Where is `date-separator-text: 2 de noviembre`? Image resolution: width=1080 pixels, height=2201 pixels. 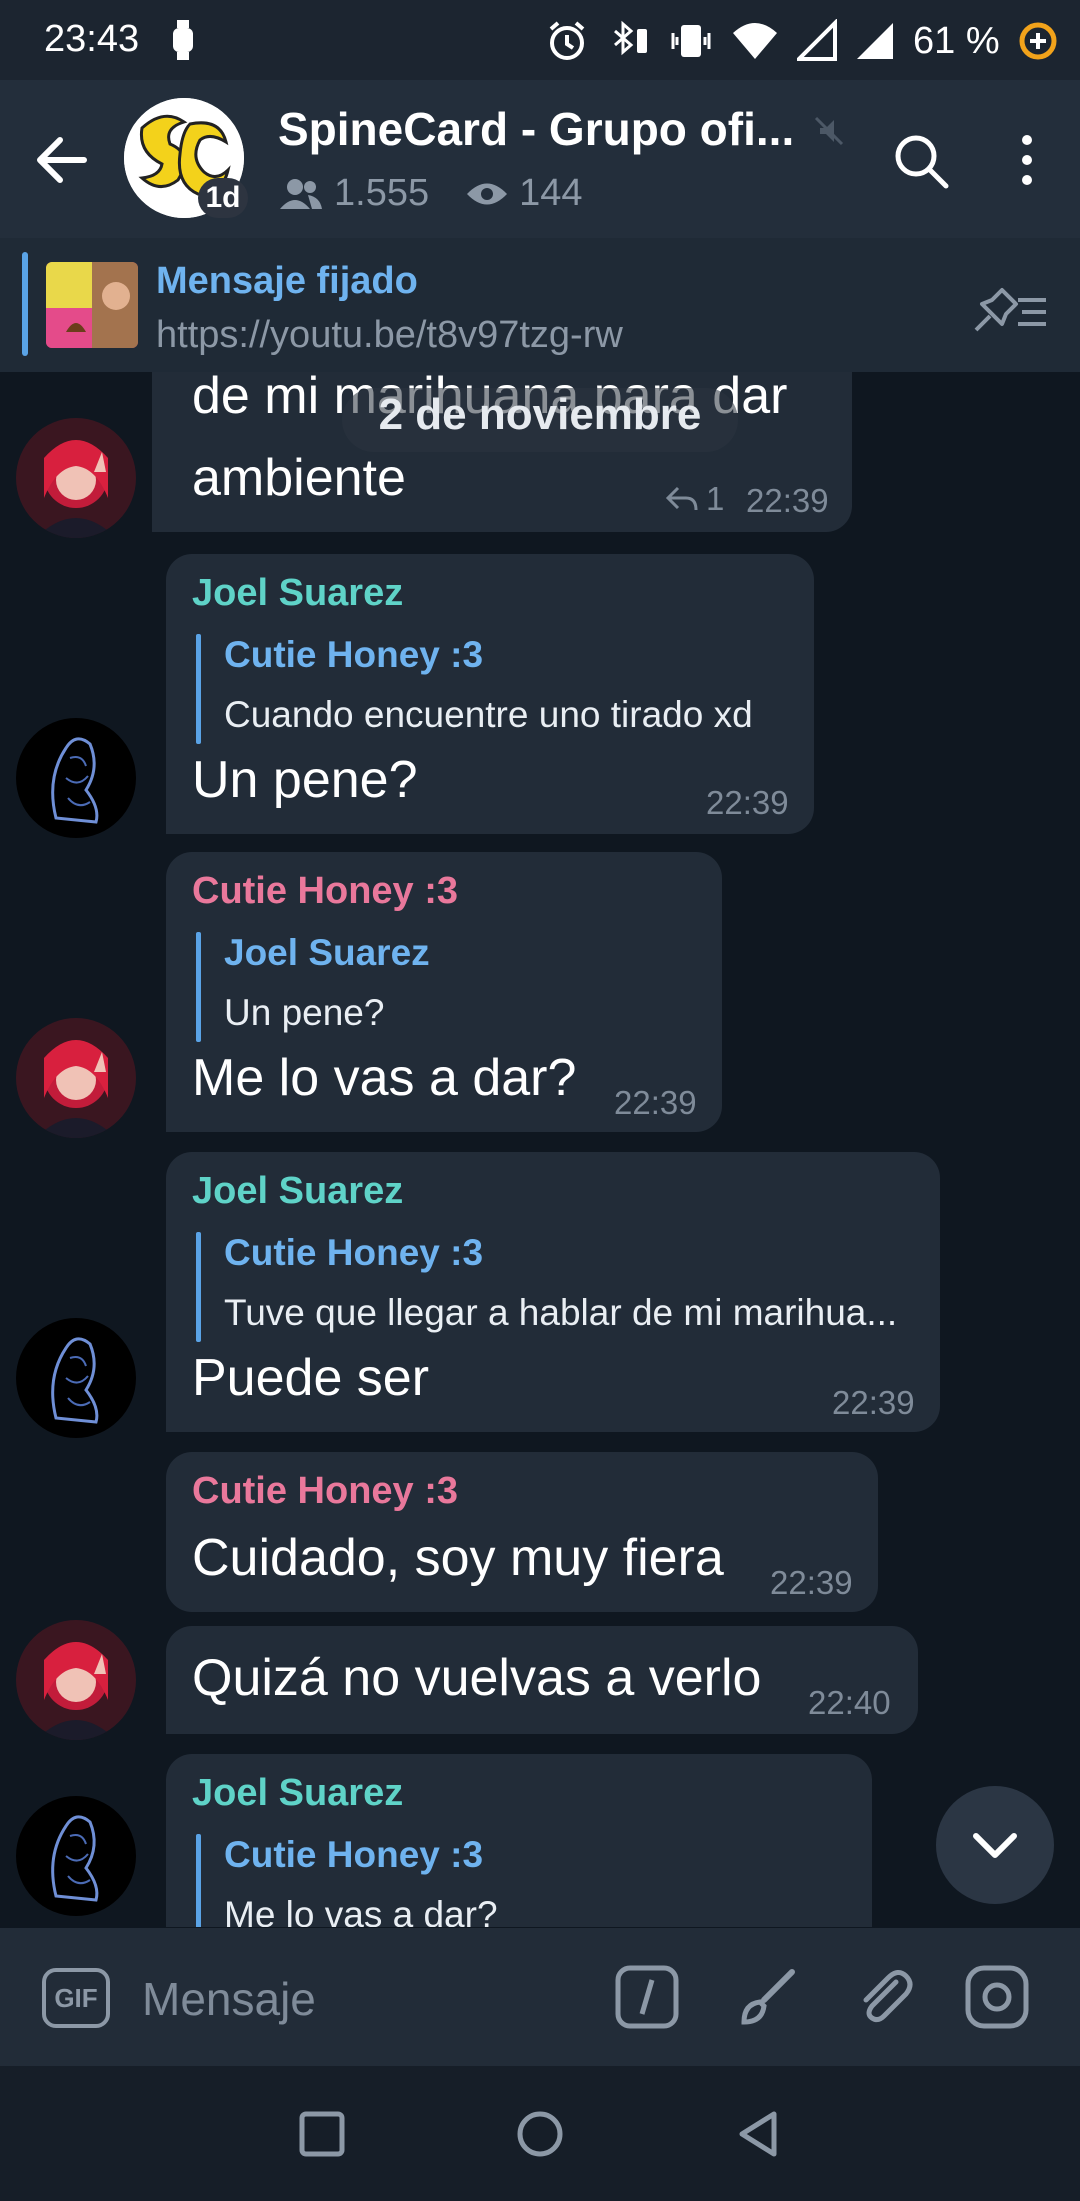
date-separator-text: 2 de noviembre is located at coordinates (540, 414).